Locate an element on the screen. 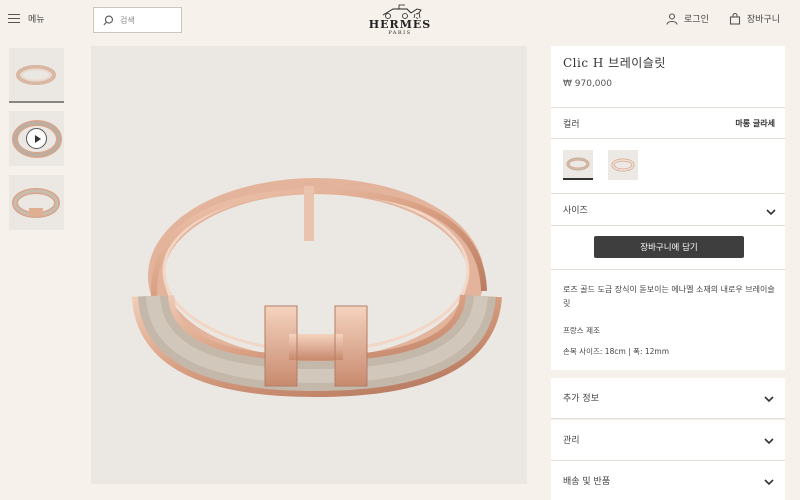 This screenshot has width=800, height=500. product-price: ₩ 970,000 is located at coordinates (587, 84).